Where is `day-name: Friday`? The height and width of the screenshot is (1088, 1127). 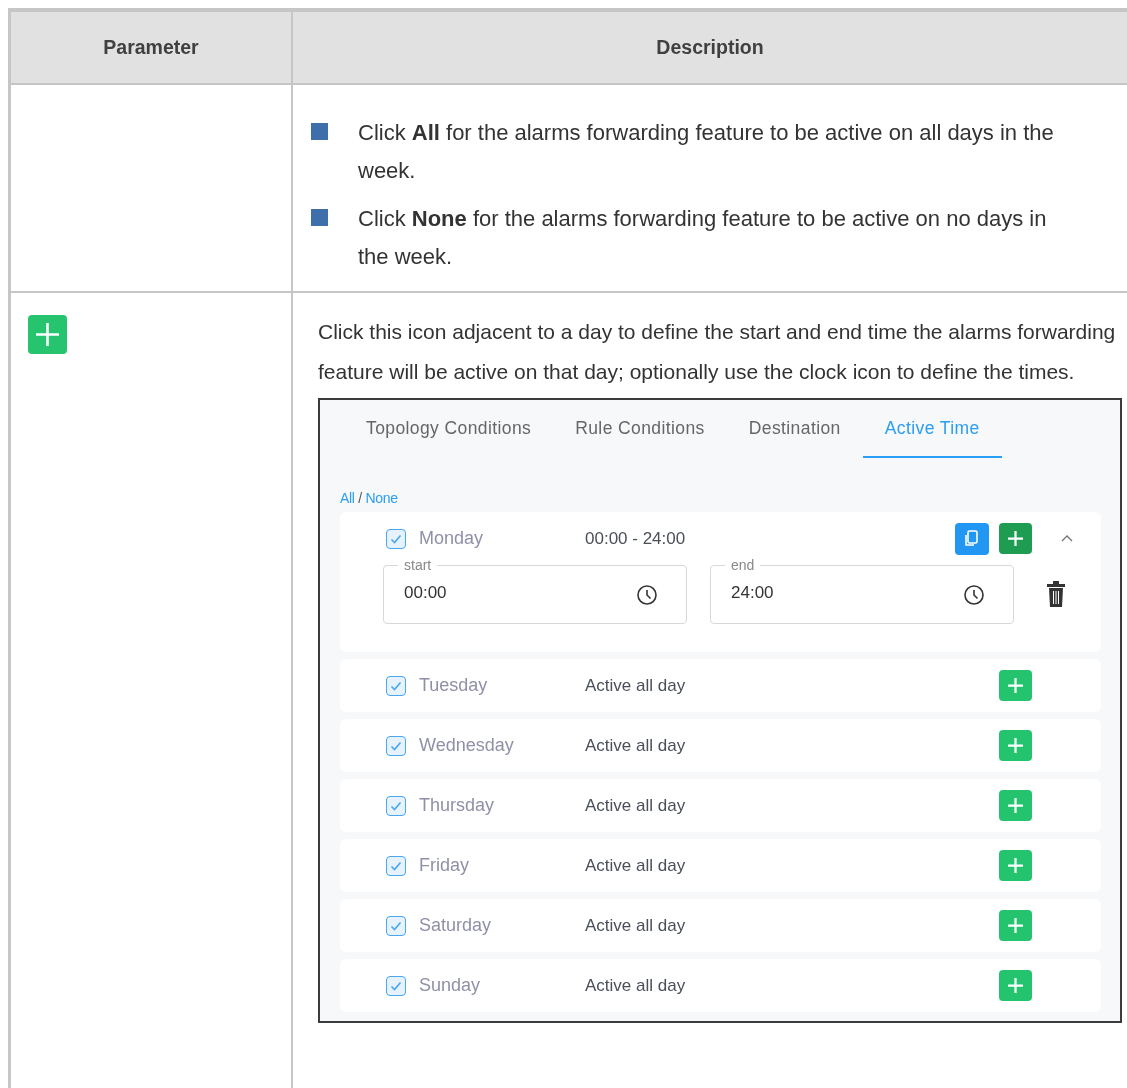 day-name: Friday is located at coordinates (444, 865).